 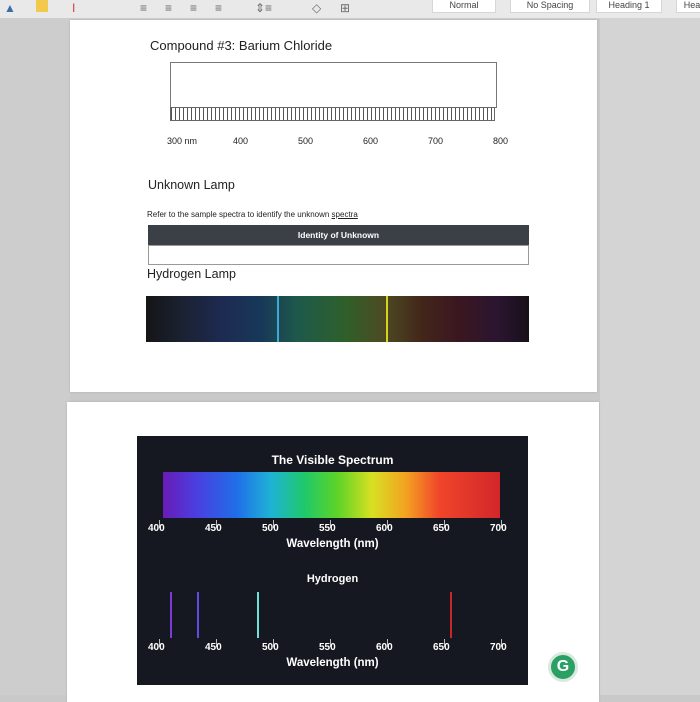 What do you see at coordinates (332, 579) in the screenshot?
I see `hydrogen-emission-title: Hydrogen` at bounding box center [332, 579].